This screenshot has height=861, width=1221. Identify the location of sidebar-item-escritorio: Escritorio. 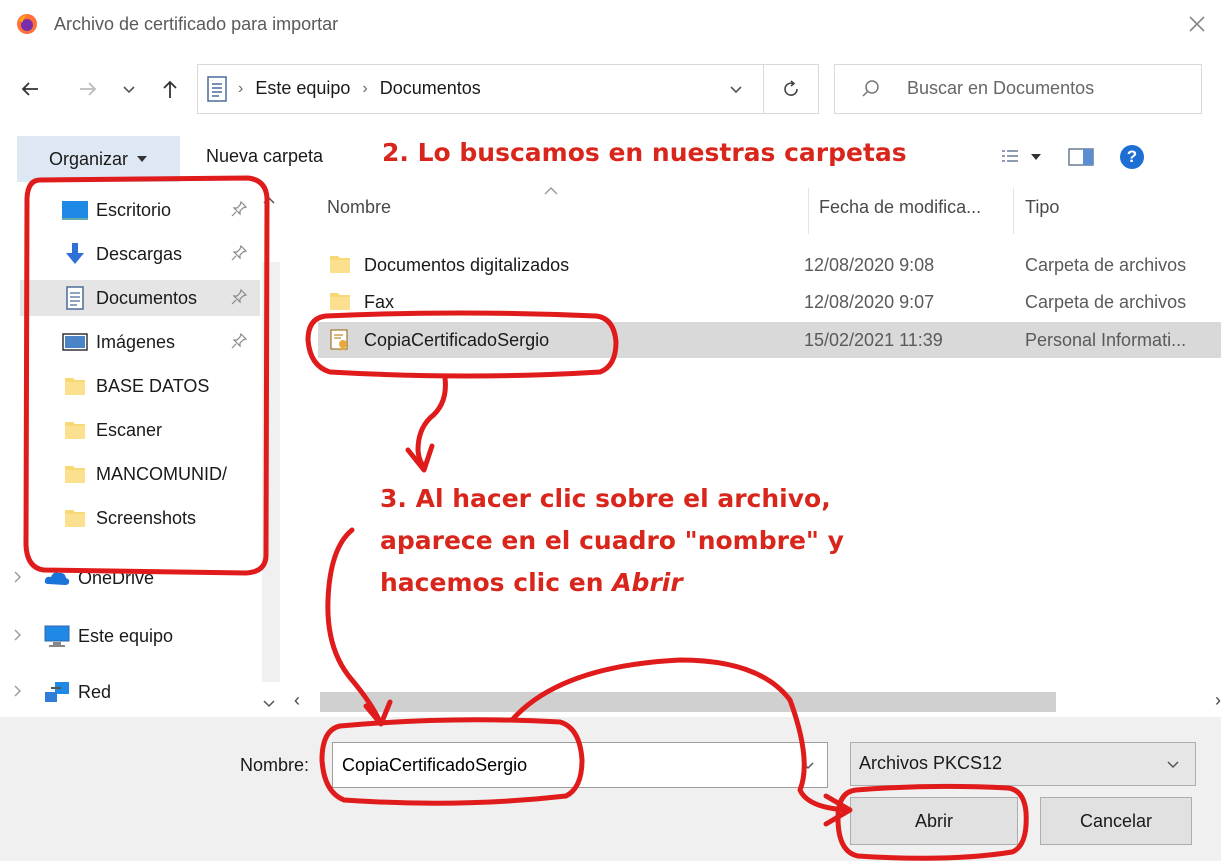
(140, 210).